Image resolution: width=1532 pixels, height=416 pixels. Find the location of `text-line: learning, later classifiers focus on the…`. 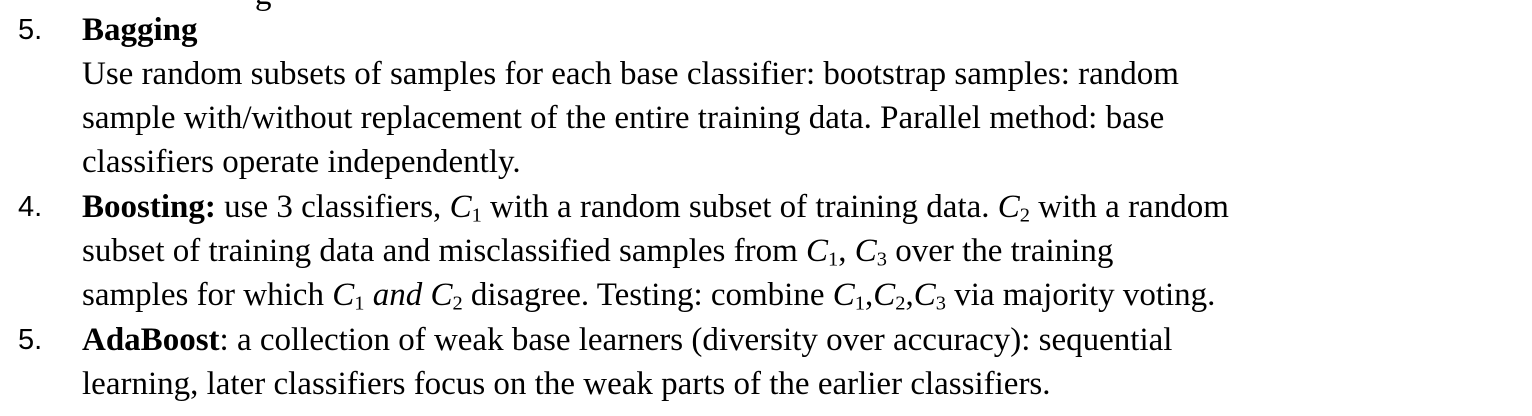

text-line: learning, later classifiers focus on the… is located at coordinates (566, 384).